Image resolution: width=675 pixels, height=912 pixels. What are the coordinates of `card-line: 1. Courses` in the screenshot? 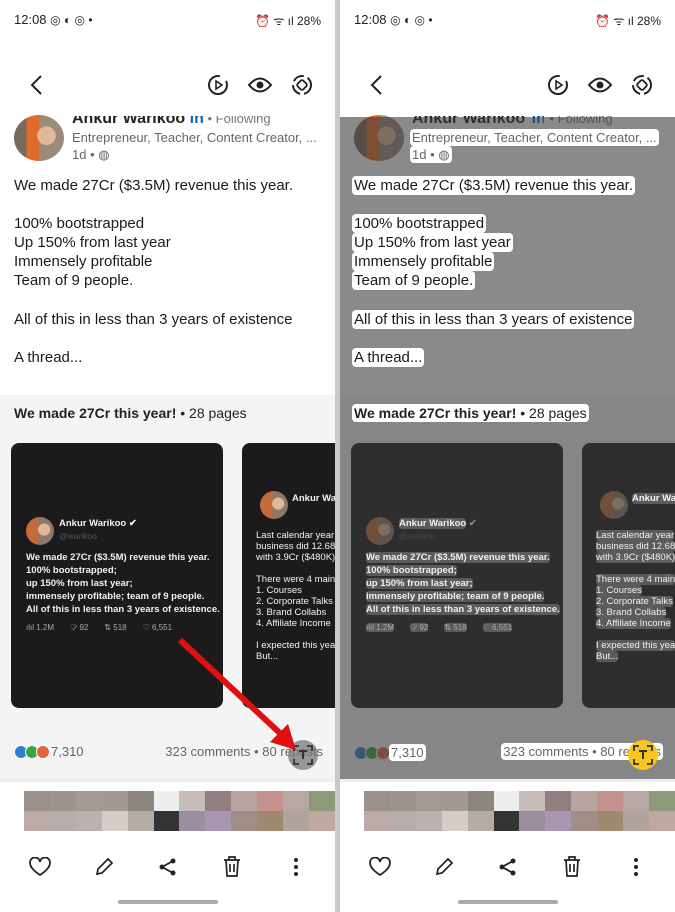 It's located at (619, 590).